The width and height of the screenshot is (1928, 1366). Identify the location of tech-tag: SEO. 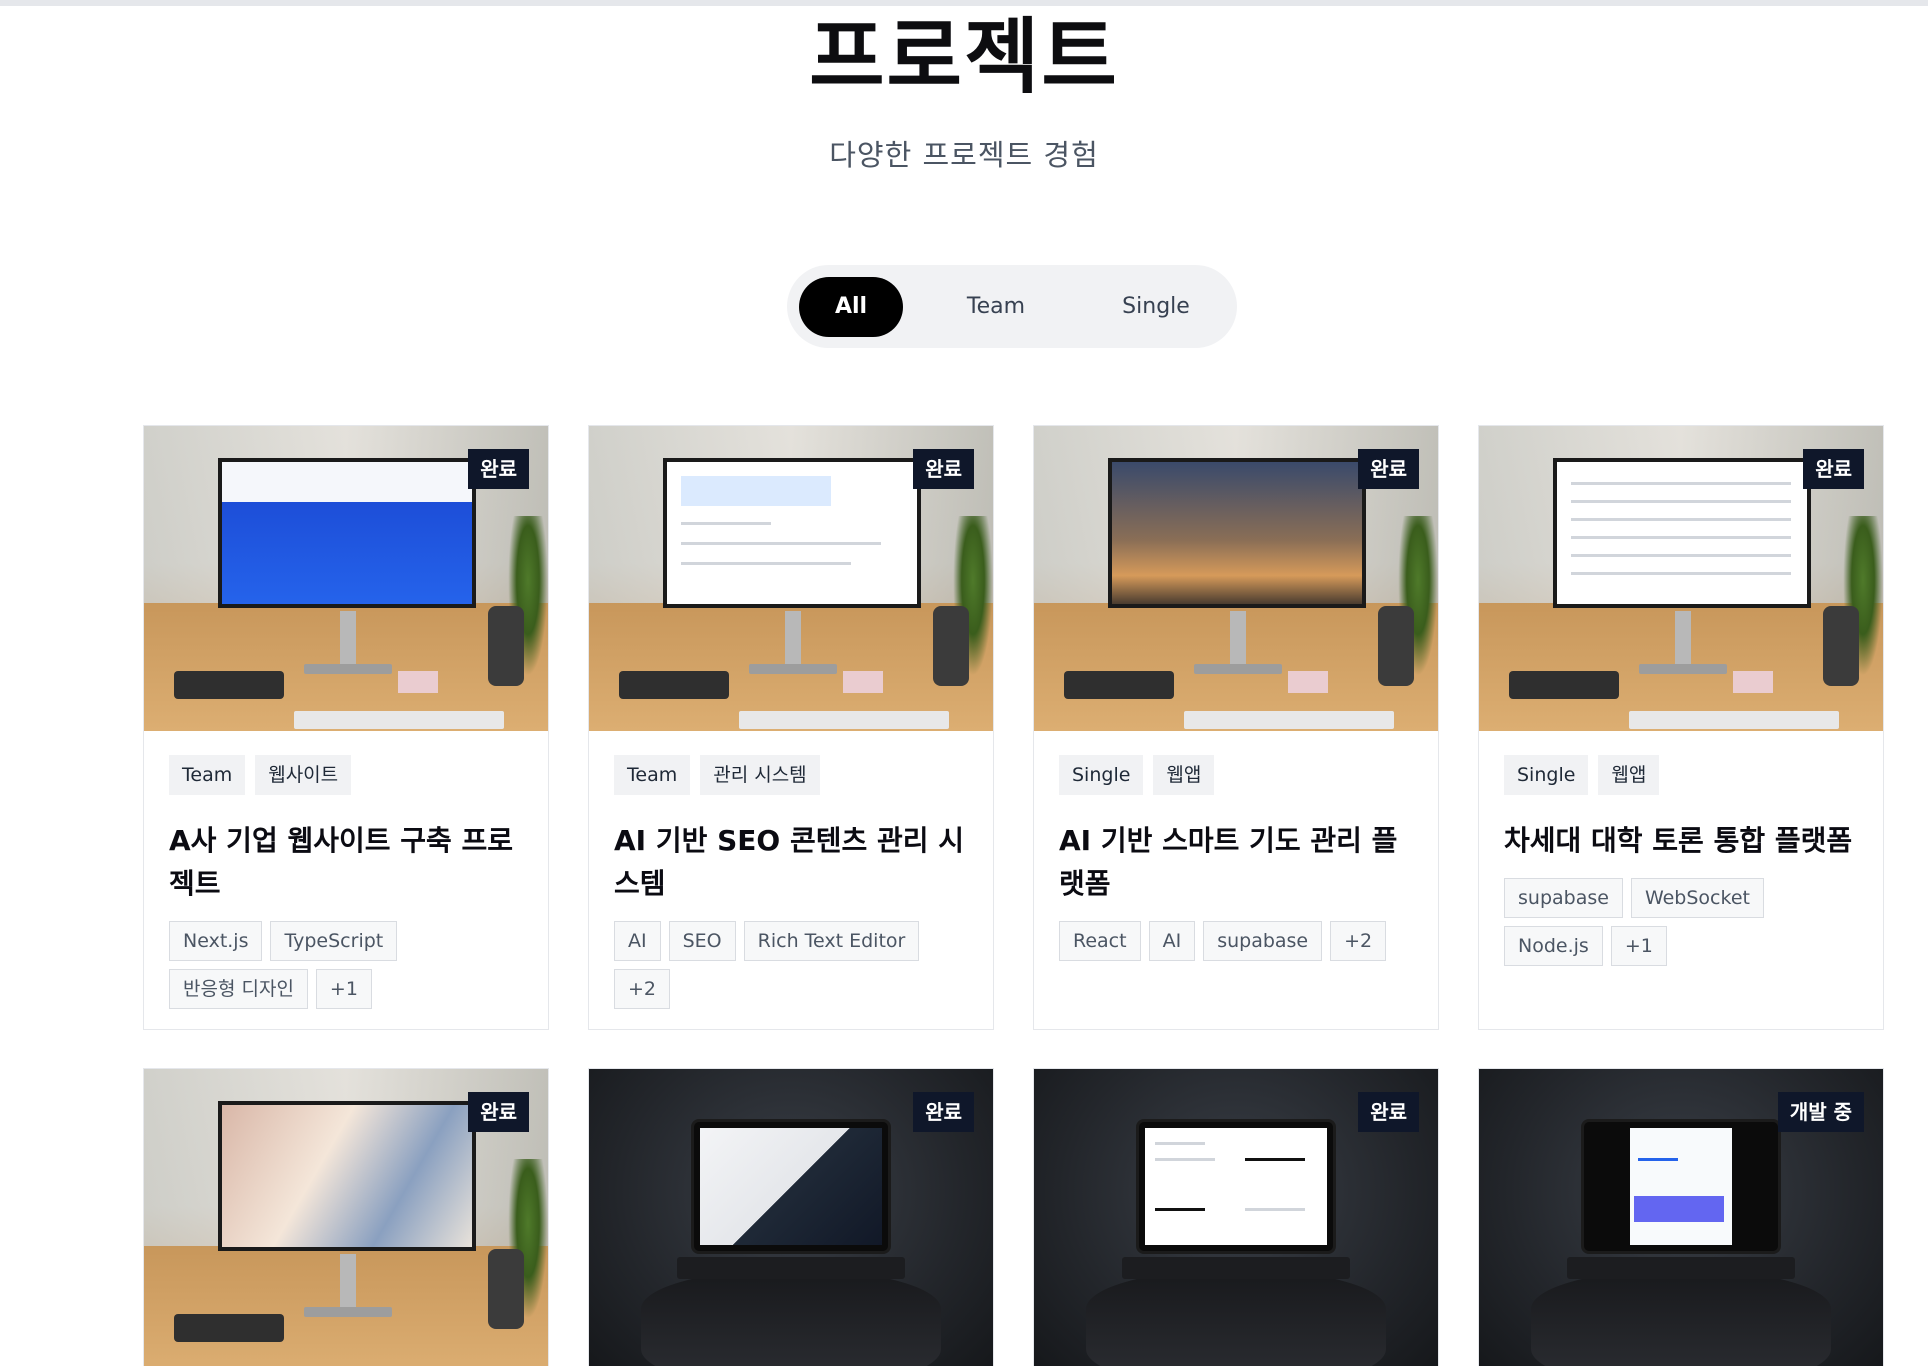
(702, 941).